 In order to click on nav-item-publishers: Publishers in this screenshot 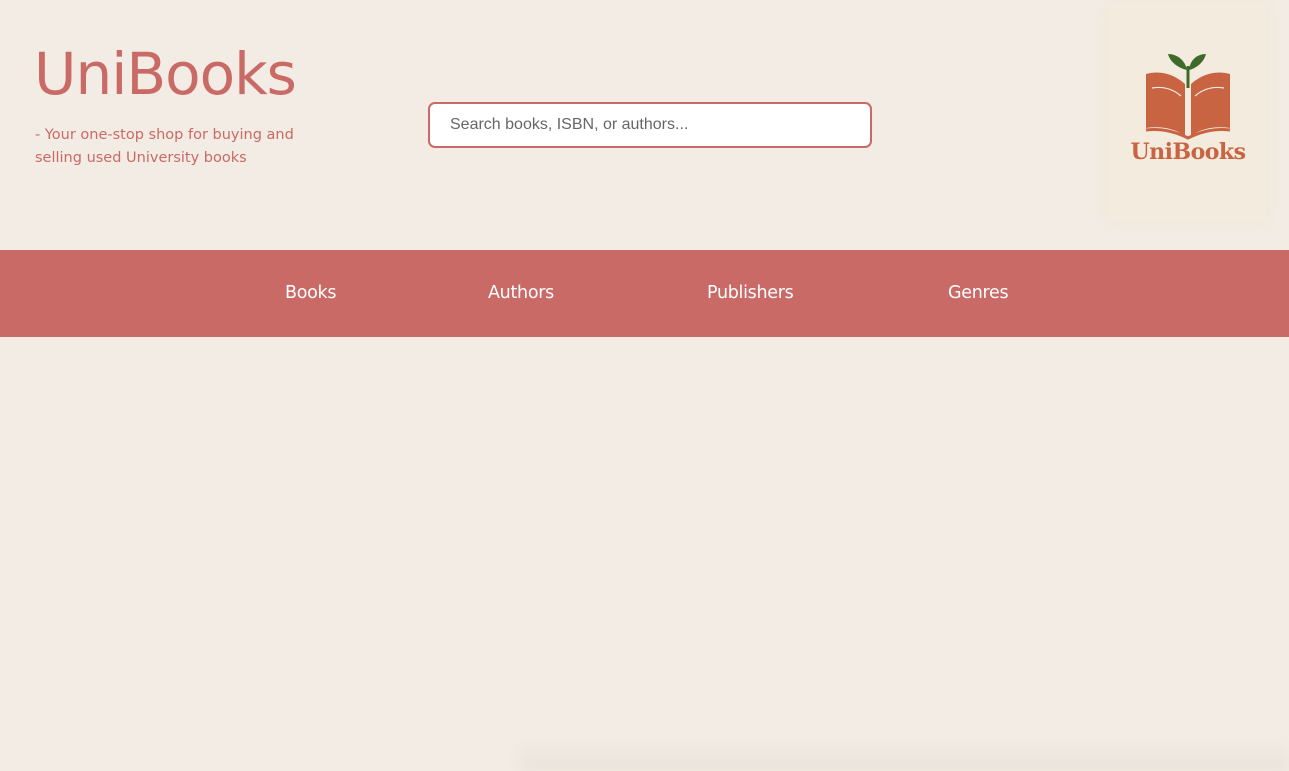, I will do `click(750, 293)`.